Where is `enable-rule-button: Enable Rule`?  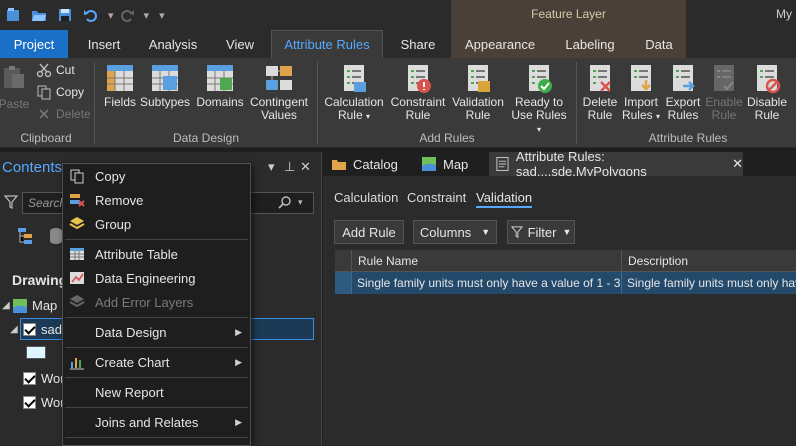 enable-rule-button: Enable Rule is located at coordinates (724, 92).